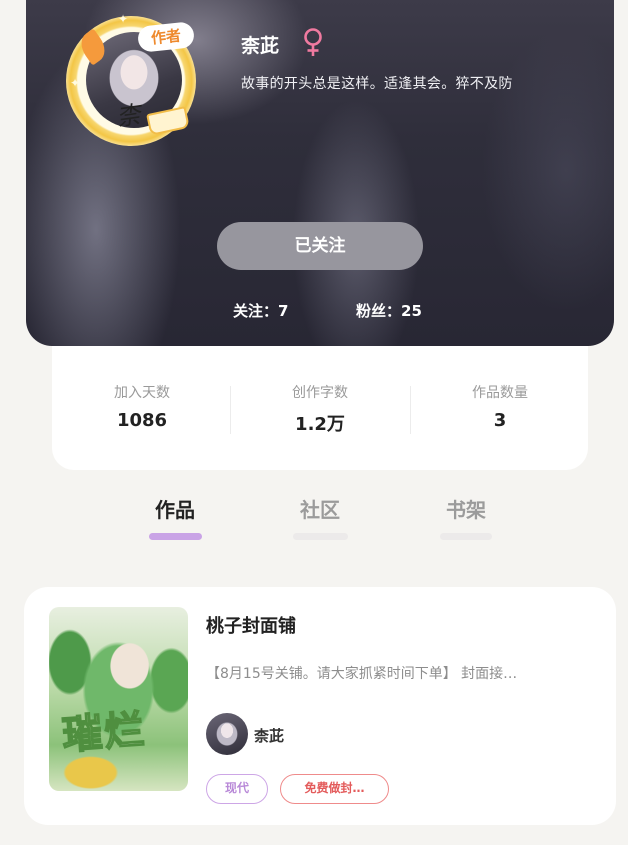 The width and height of the screenshot is (640, 845). I want to click on work-title: 桃子封面铺, so click(251, 625).